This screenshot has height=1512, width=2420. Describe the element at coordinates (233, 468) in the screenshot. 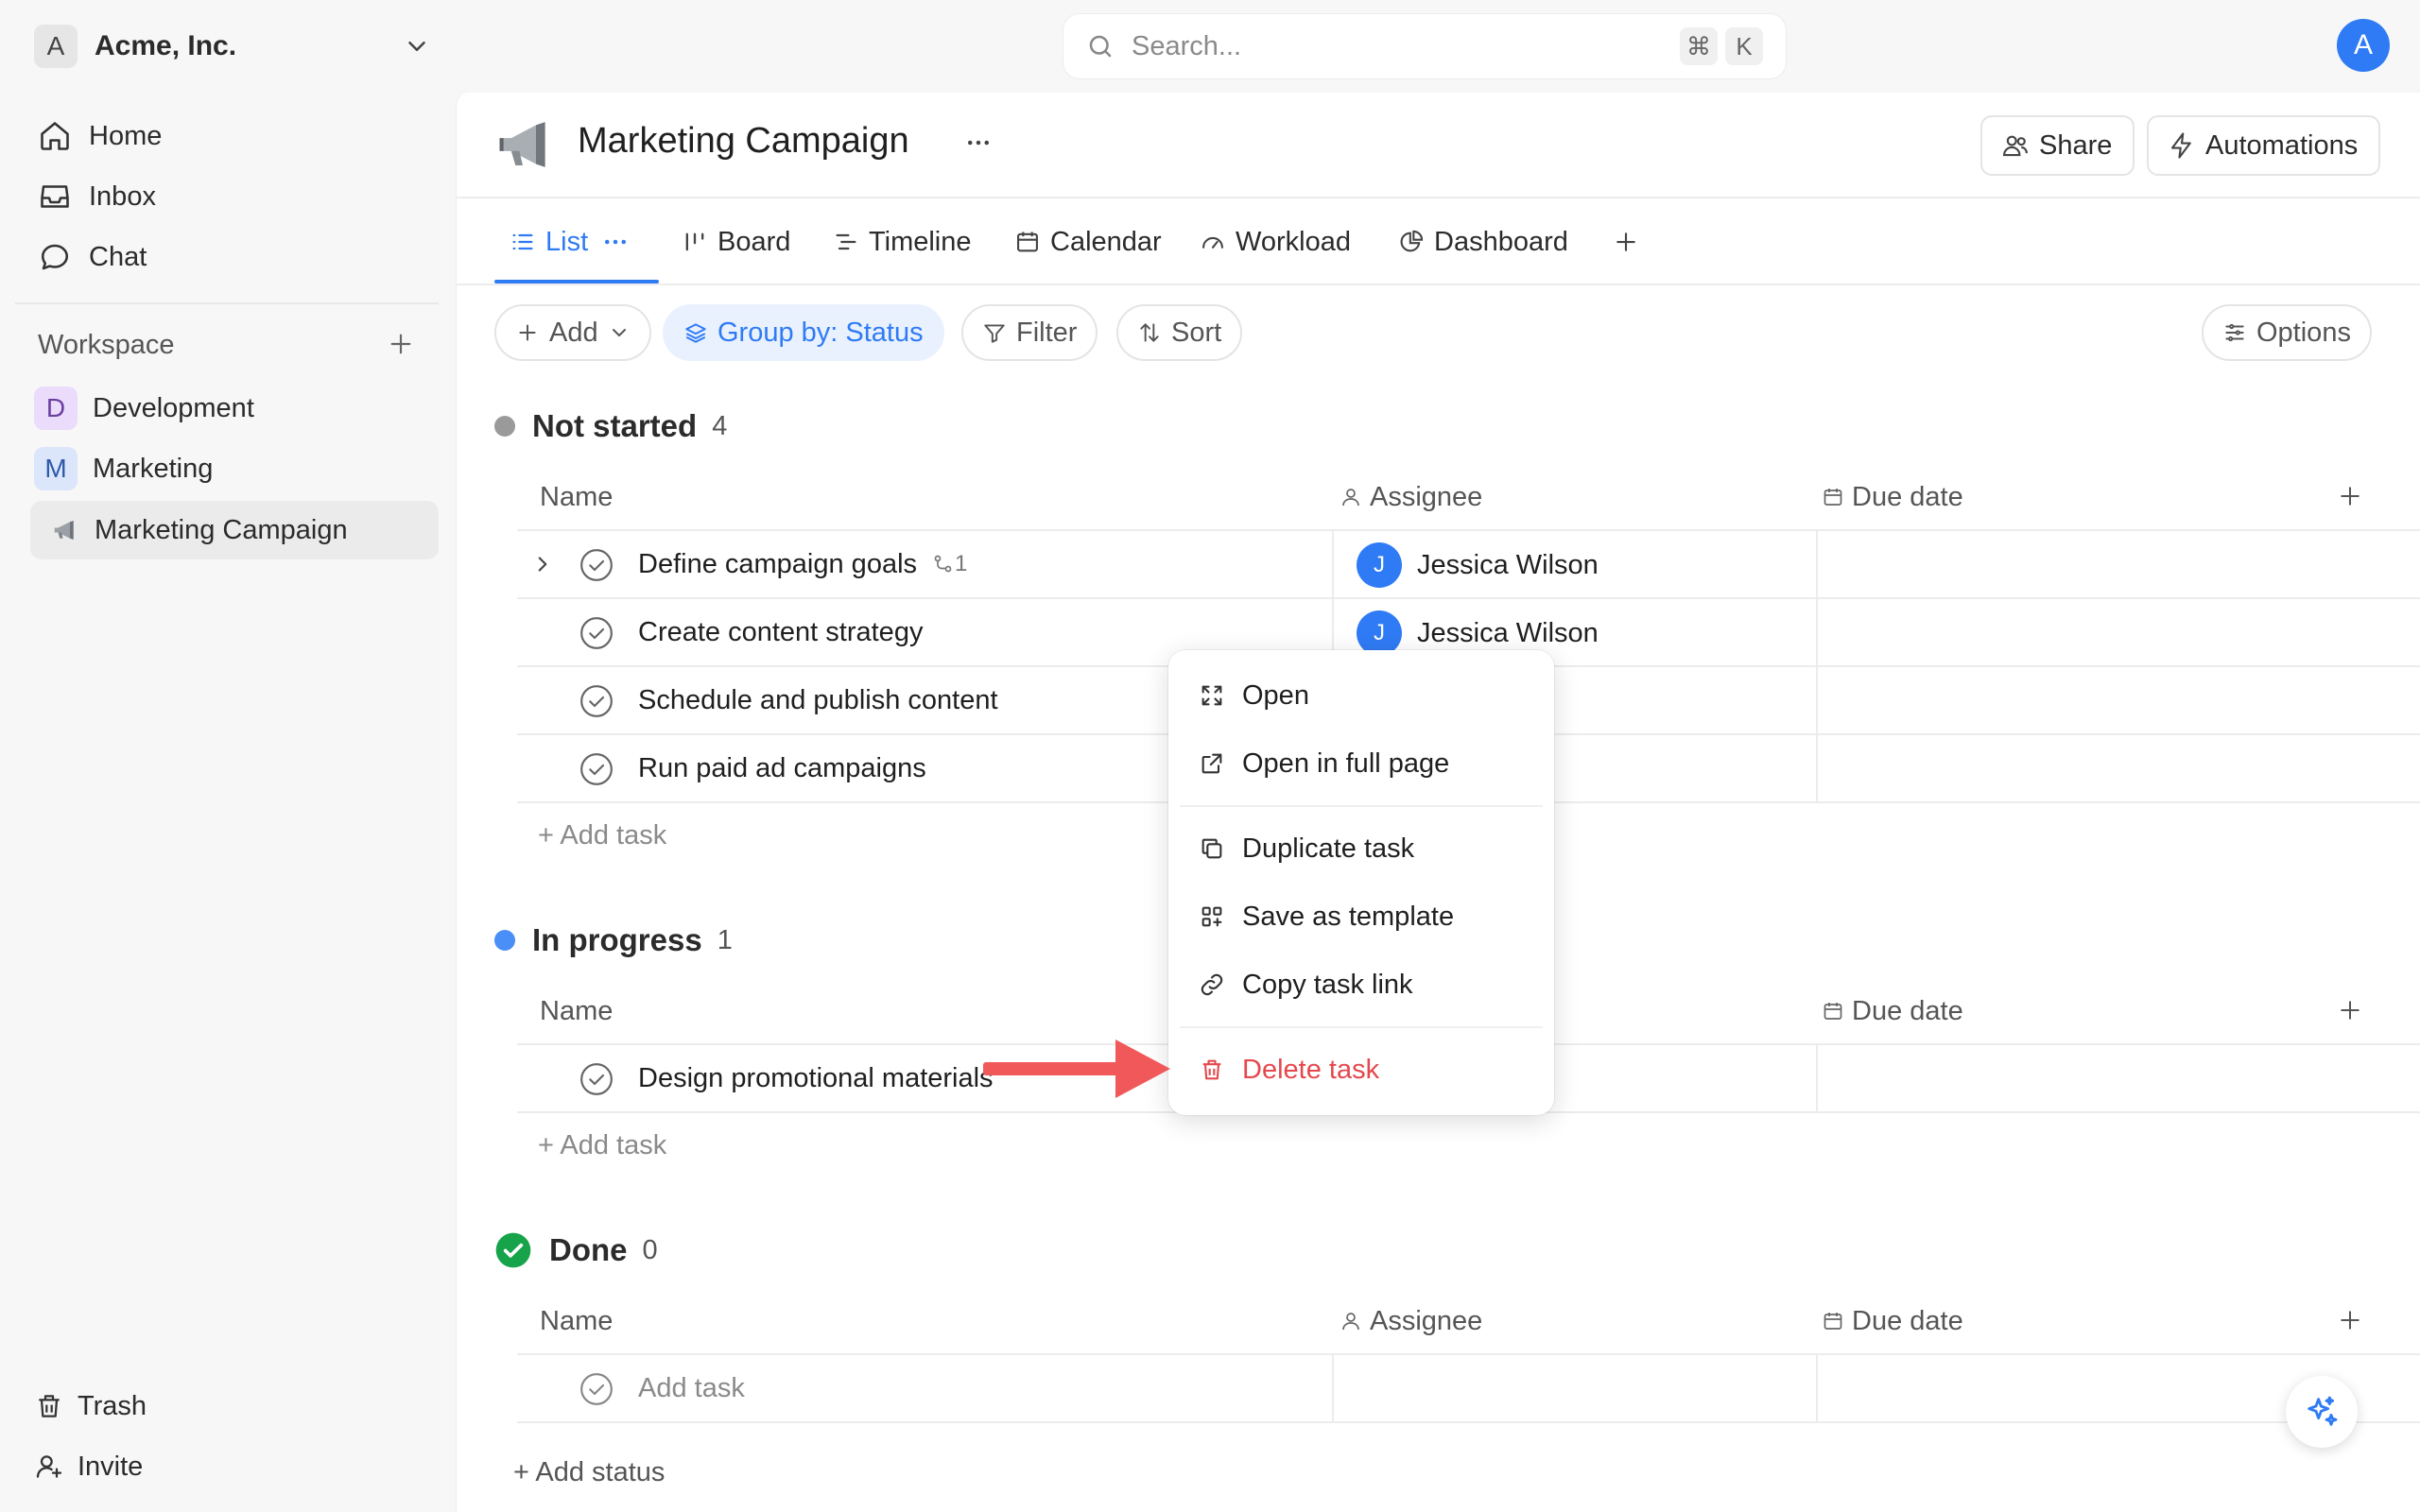

I see `sidebar-project-marketing: M Marketing` at that location.